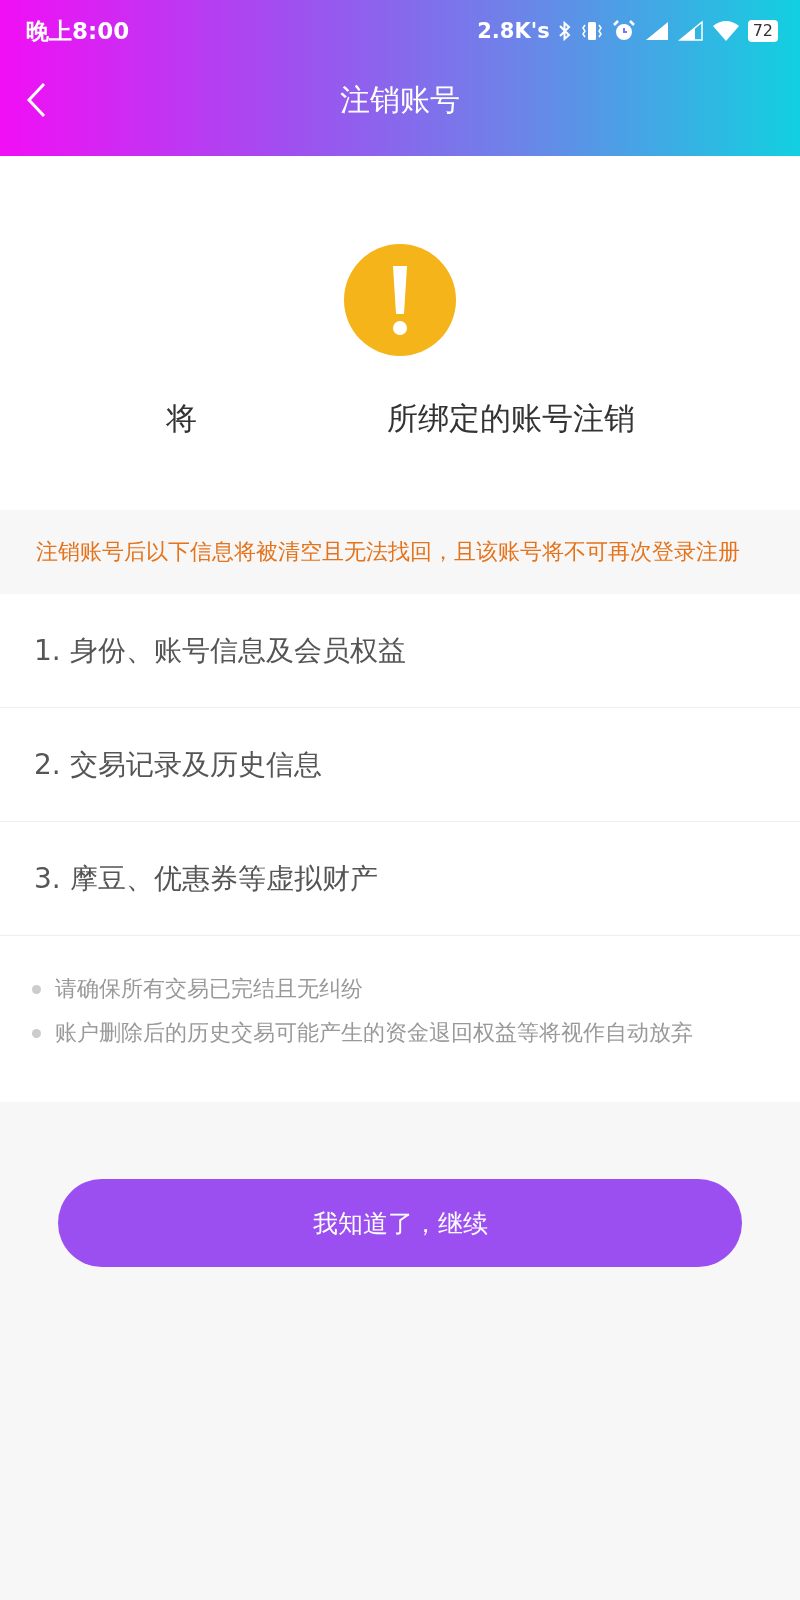 The height and width of the screenshot is (1600, 800). I want to click on info-item: 3. 摩豆、优惠券等虚拟财产, so click(206, 878).